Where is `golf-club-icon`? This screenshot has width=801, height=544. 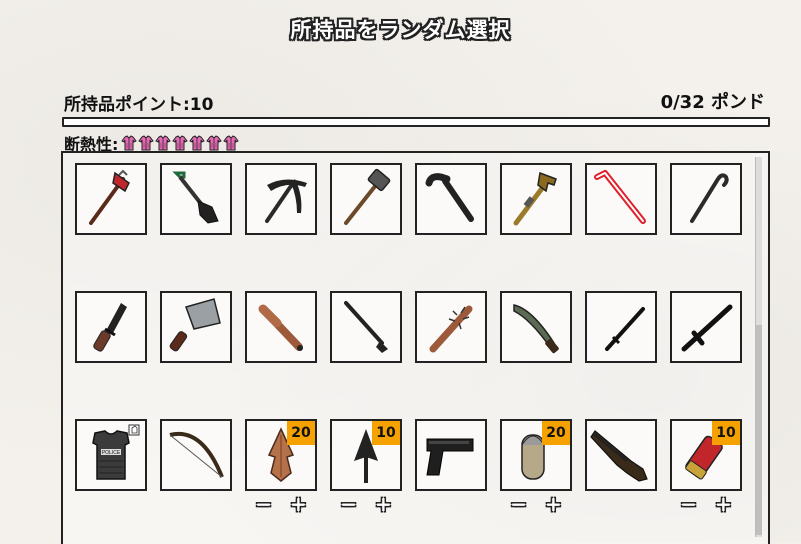
golf-club-icon is located at coordinates (366, 327).